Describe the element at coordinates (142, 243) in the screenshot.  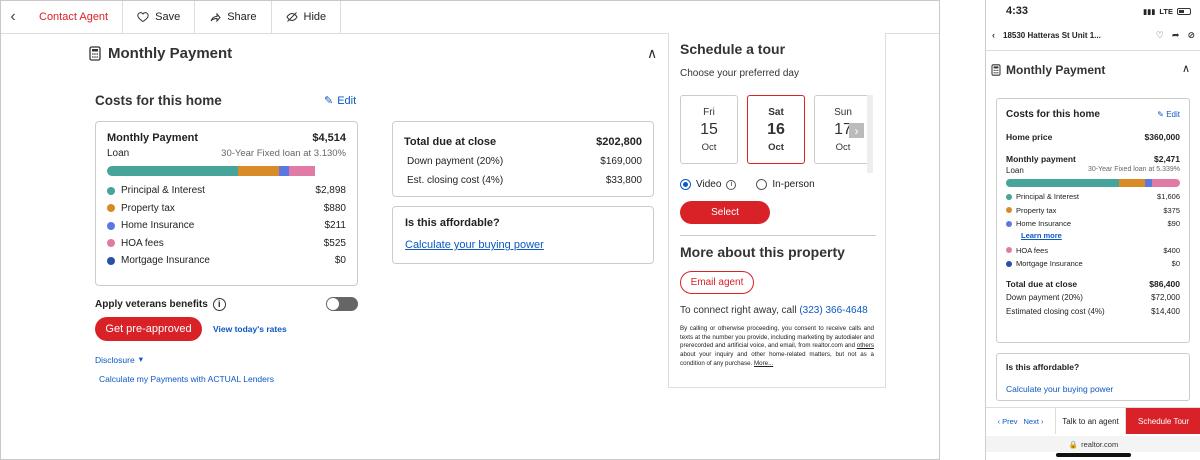
I see `legend-text: HOA fees` at that location.